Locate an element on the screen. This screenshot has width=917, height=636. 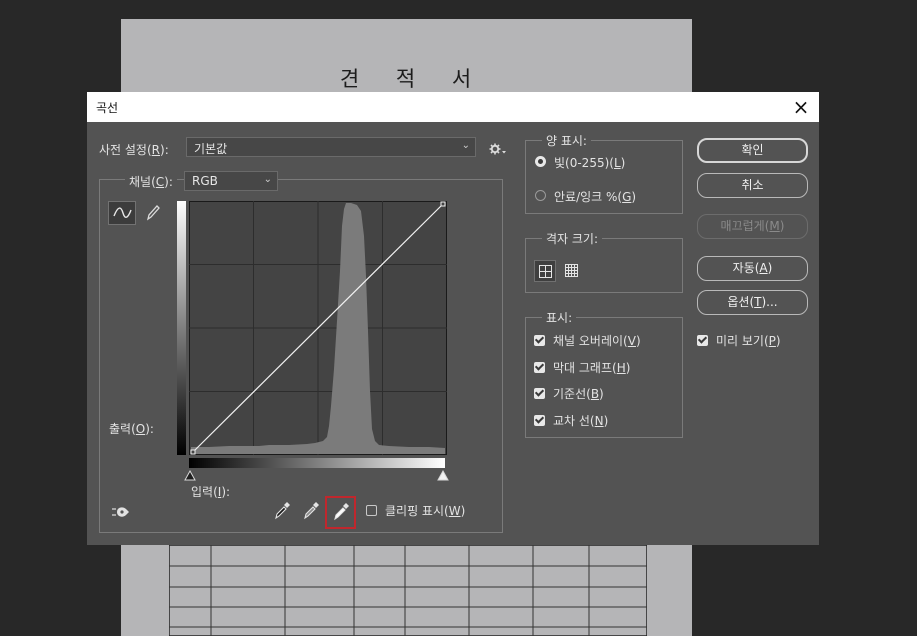
smooth-button: 매끄럽게(M) is located at coordinates (752, 226).